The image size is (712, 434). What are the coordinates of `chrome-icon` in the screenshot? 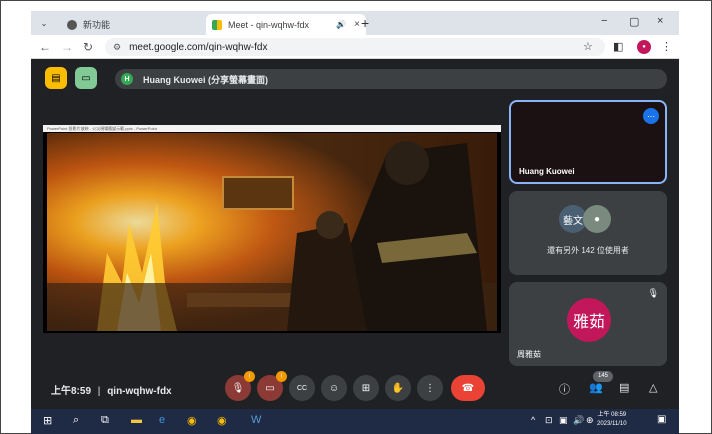 It's located at (72, 24).